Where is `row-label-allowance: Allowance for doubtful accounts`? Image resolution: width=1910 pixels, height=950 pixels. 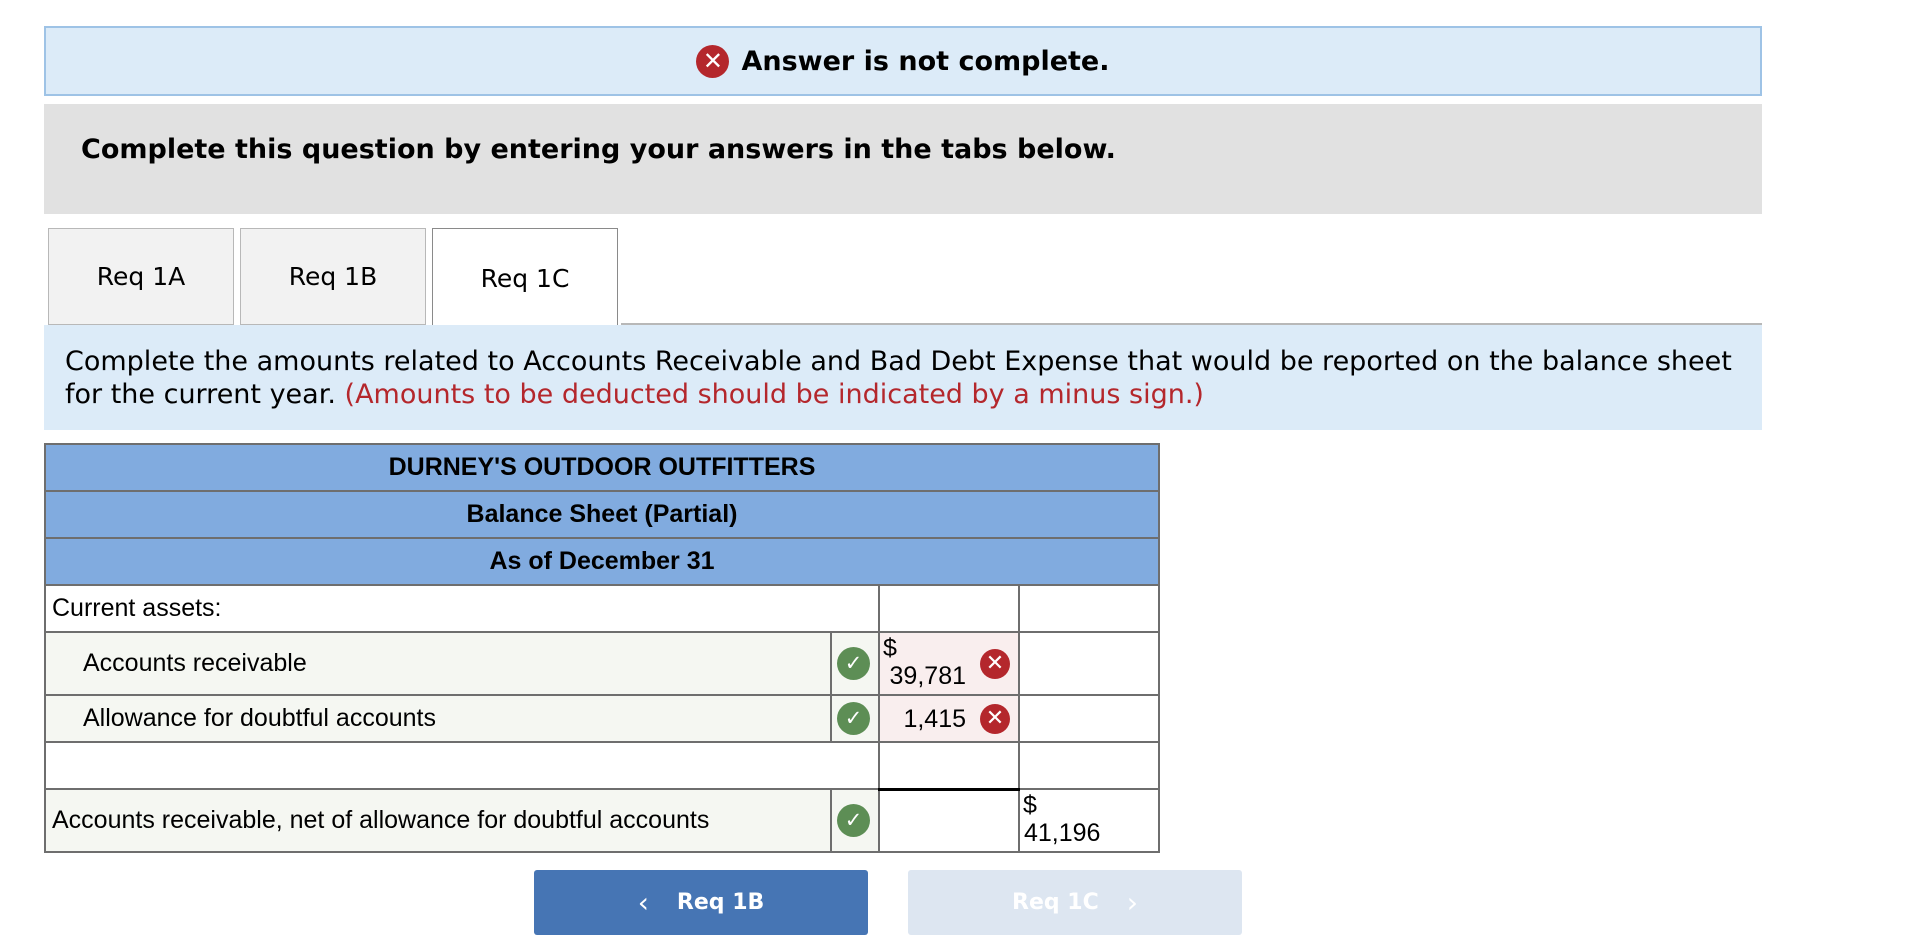
row-label-allowance: Allowance for doubtful accounts is located at coordinates (438, 718).